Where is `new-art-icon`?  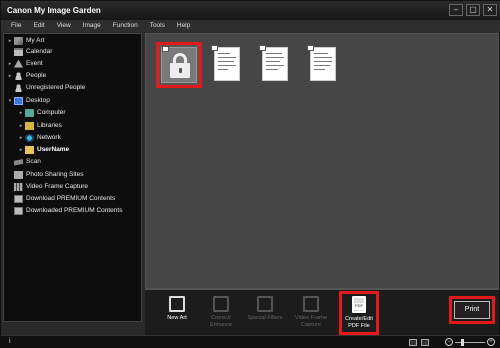
new-art-icon is located at coordinates (177, 304).